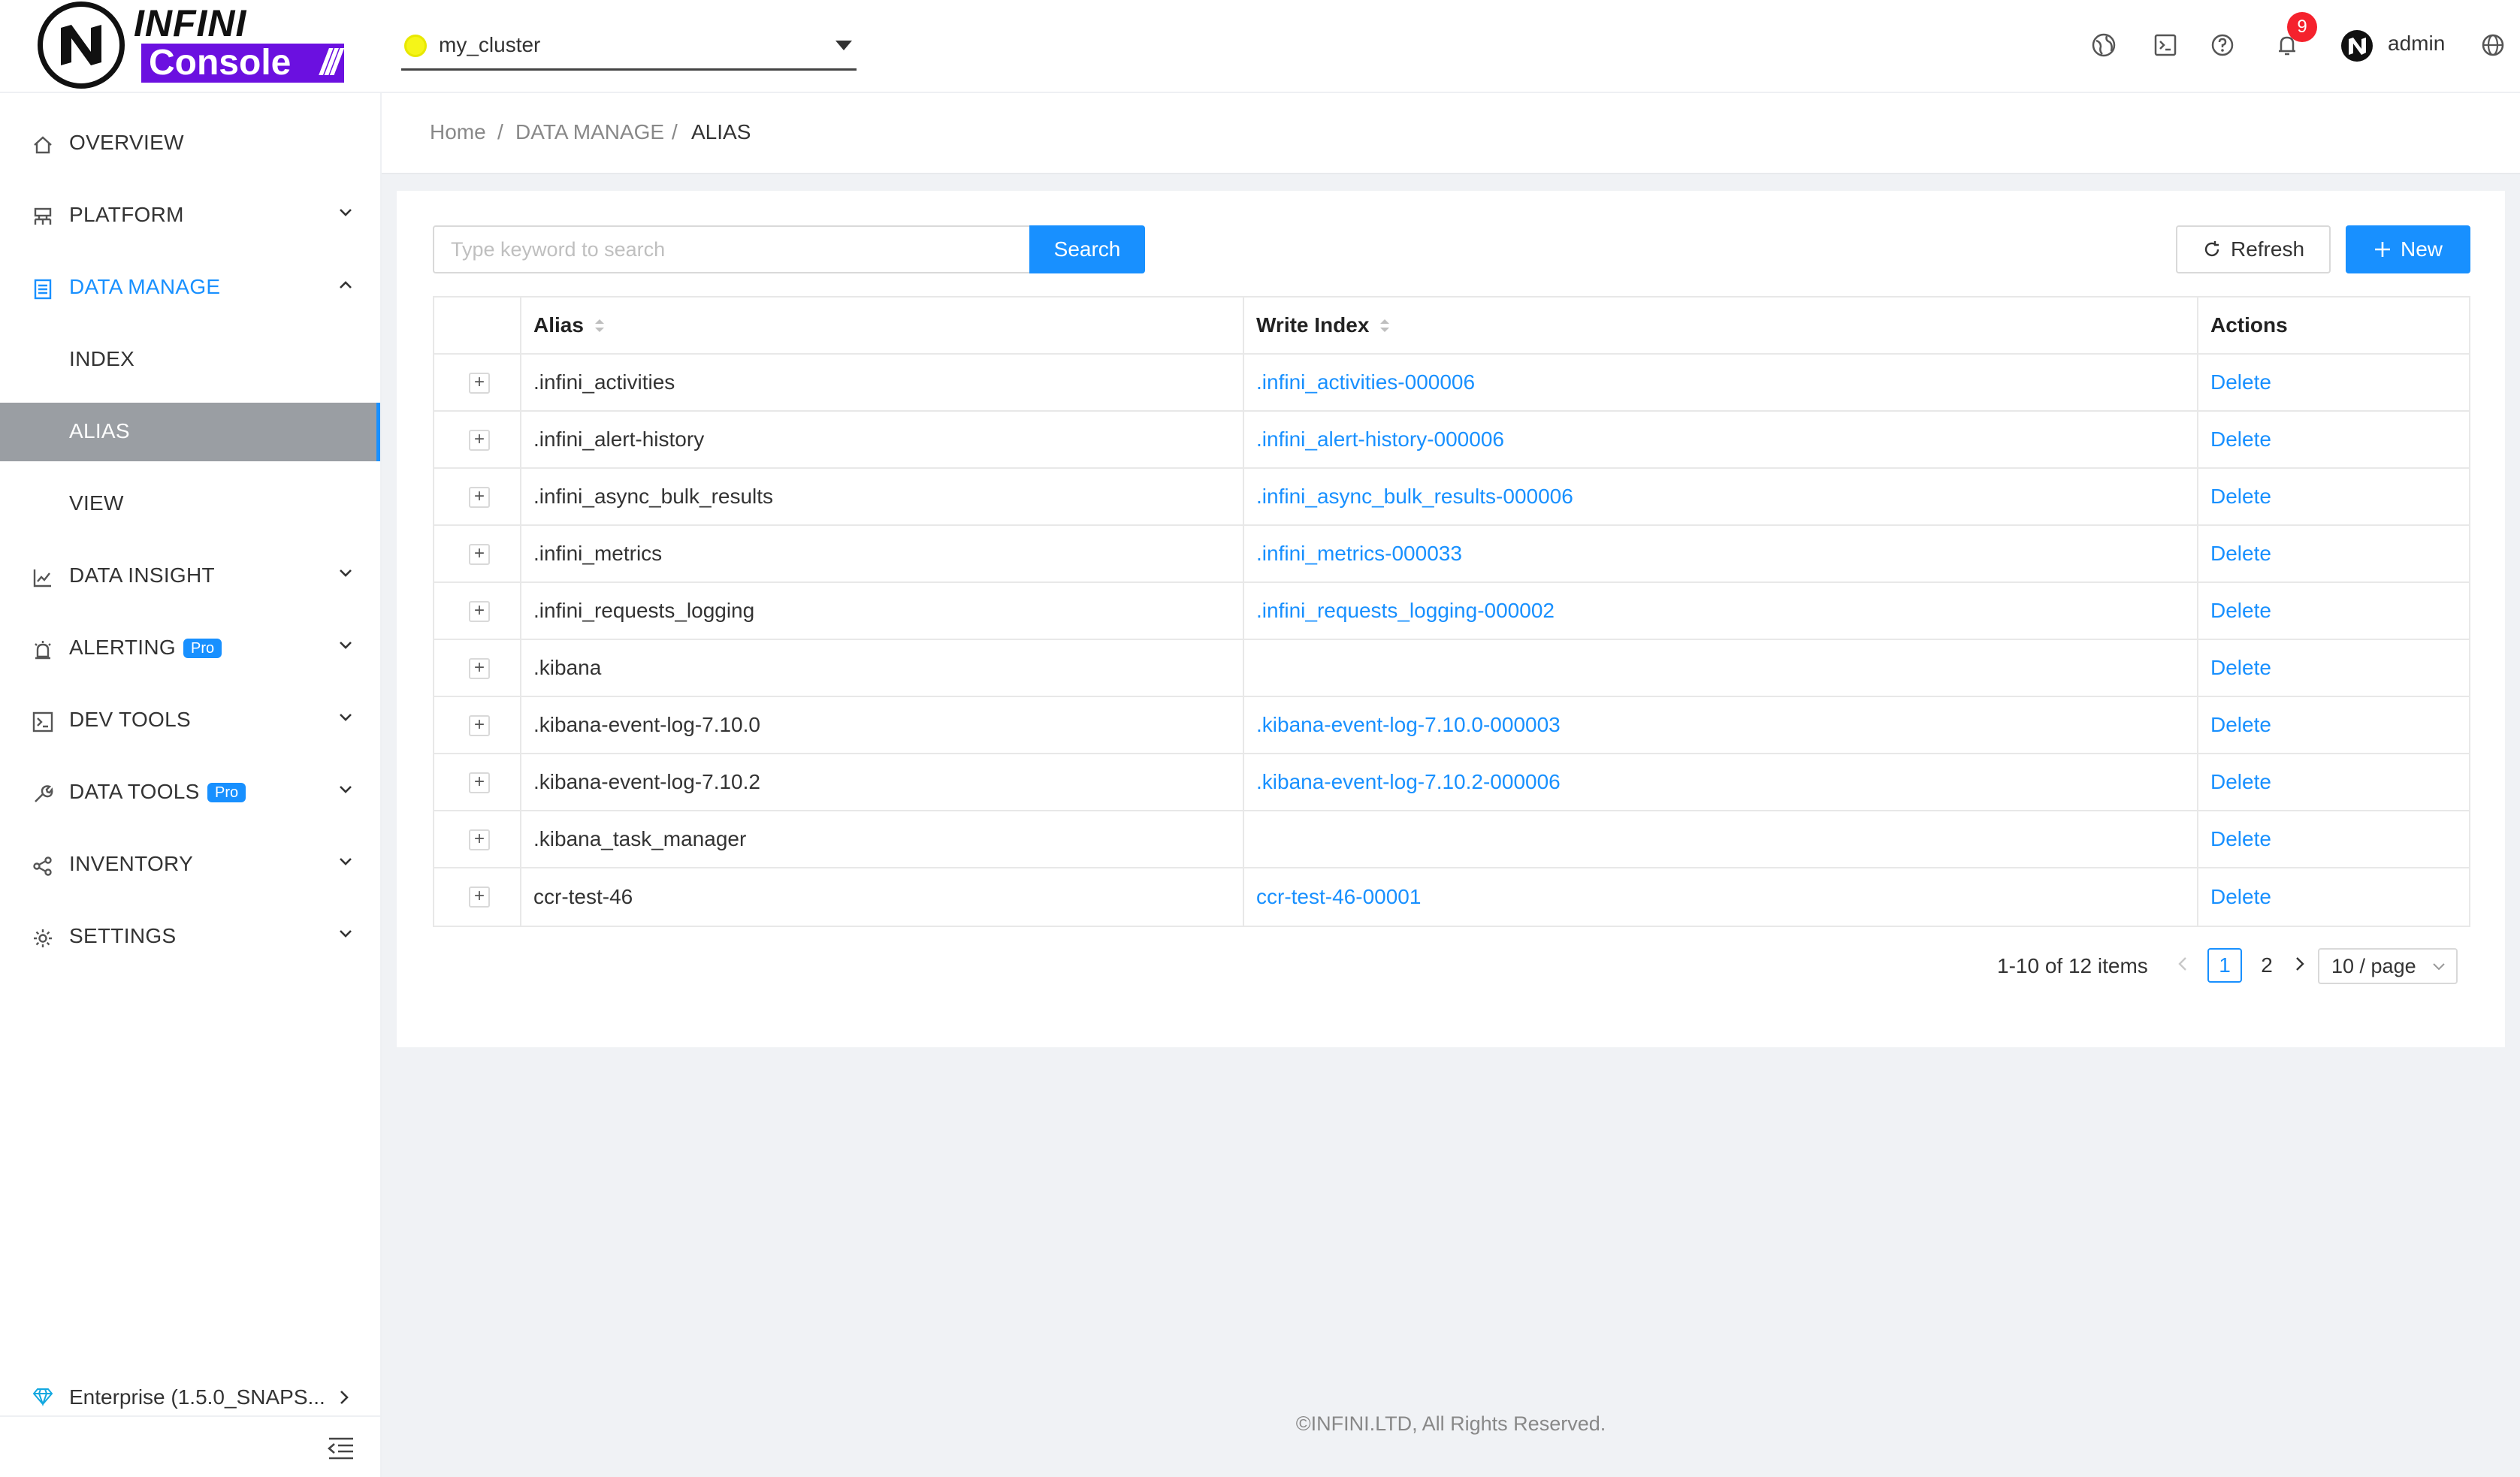 The image size is (2520, 1477). I want to click on logo-text-infini: INFINI, so click(190, 23).